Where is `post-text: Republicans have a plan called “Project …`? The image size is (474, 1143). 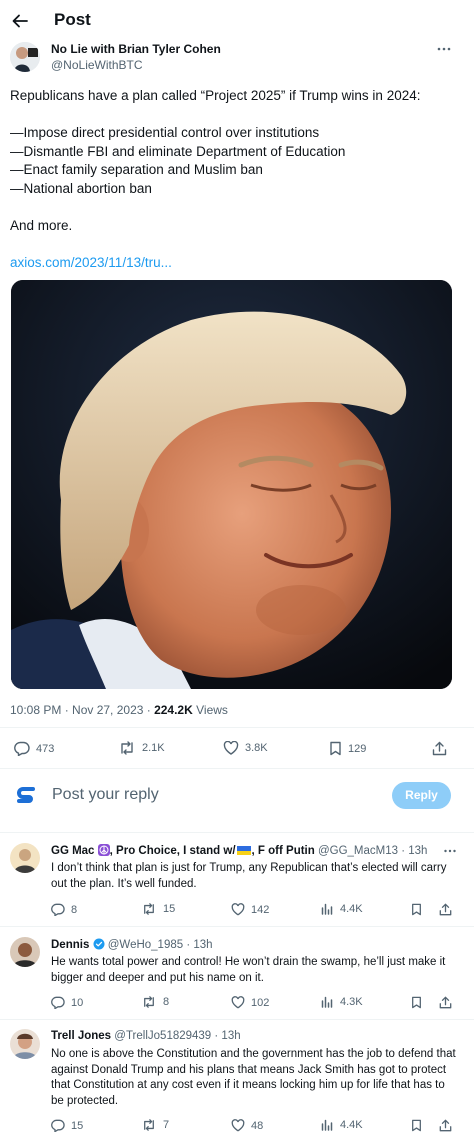
post-text: Republicans have a plan called “Project … is located at coordinates (215, 160).